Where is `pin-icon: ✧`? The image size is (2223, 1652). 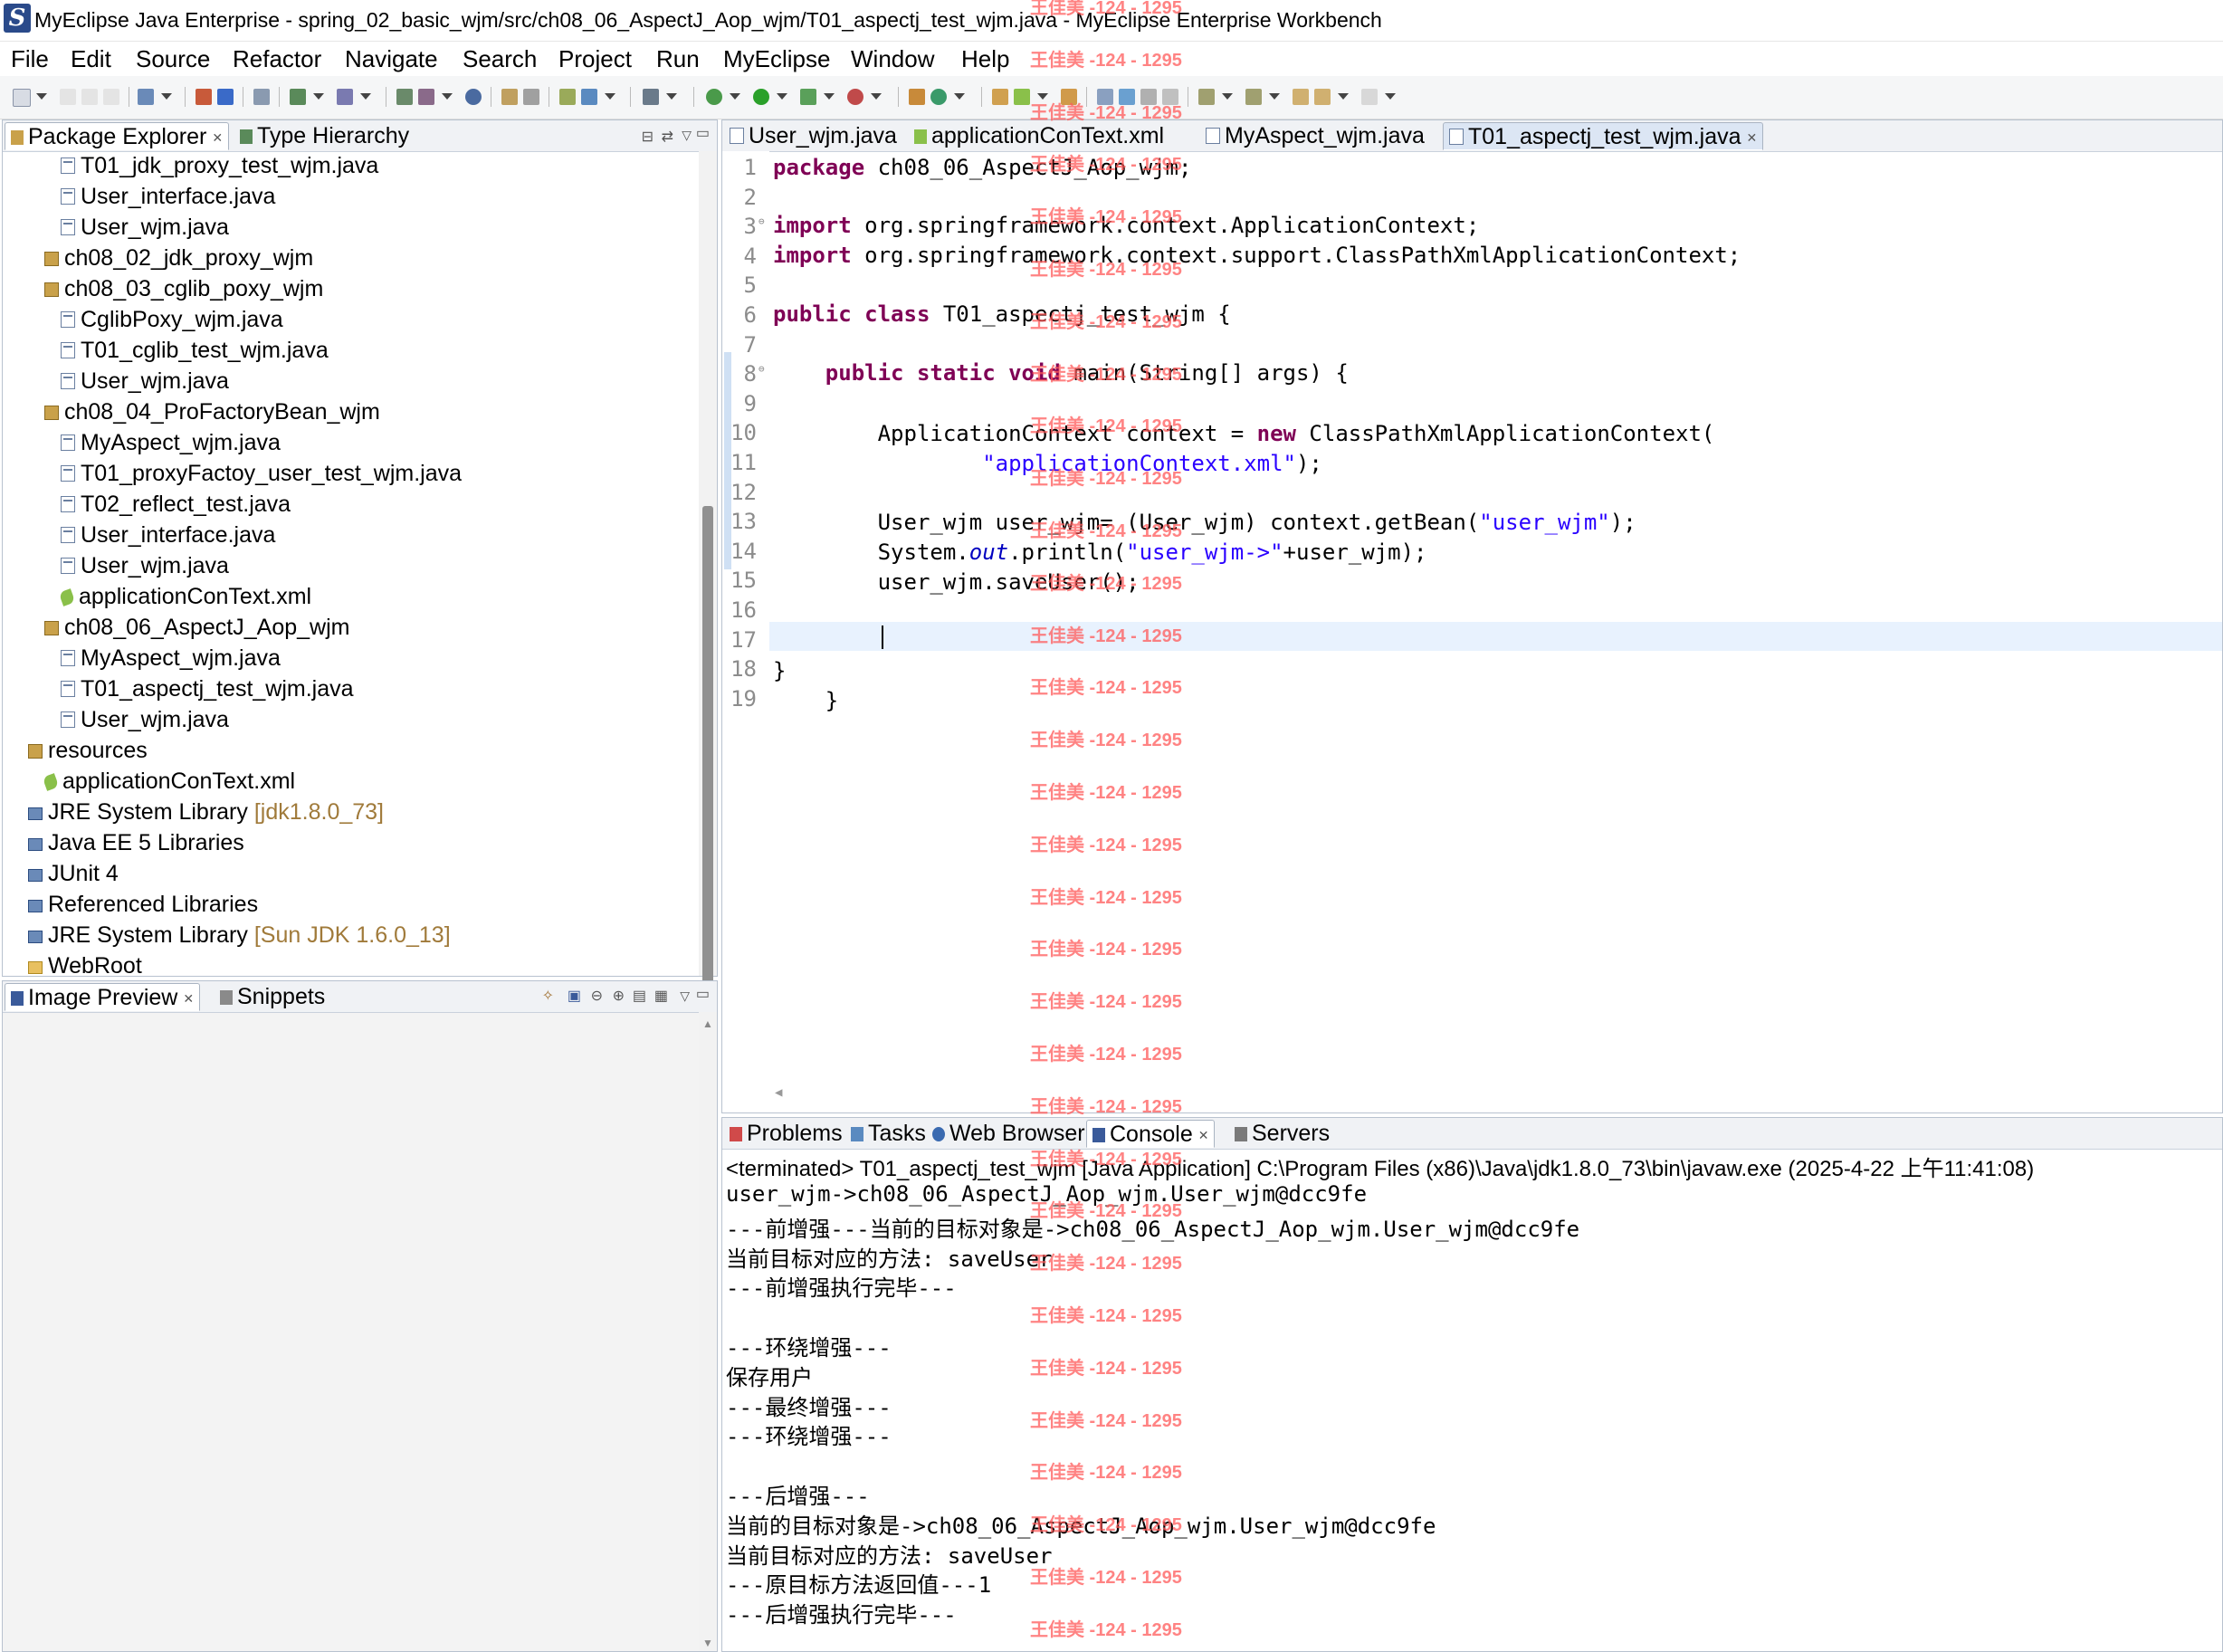 pin-icon: ✧ is located at coordinates (548, 996).